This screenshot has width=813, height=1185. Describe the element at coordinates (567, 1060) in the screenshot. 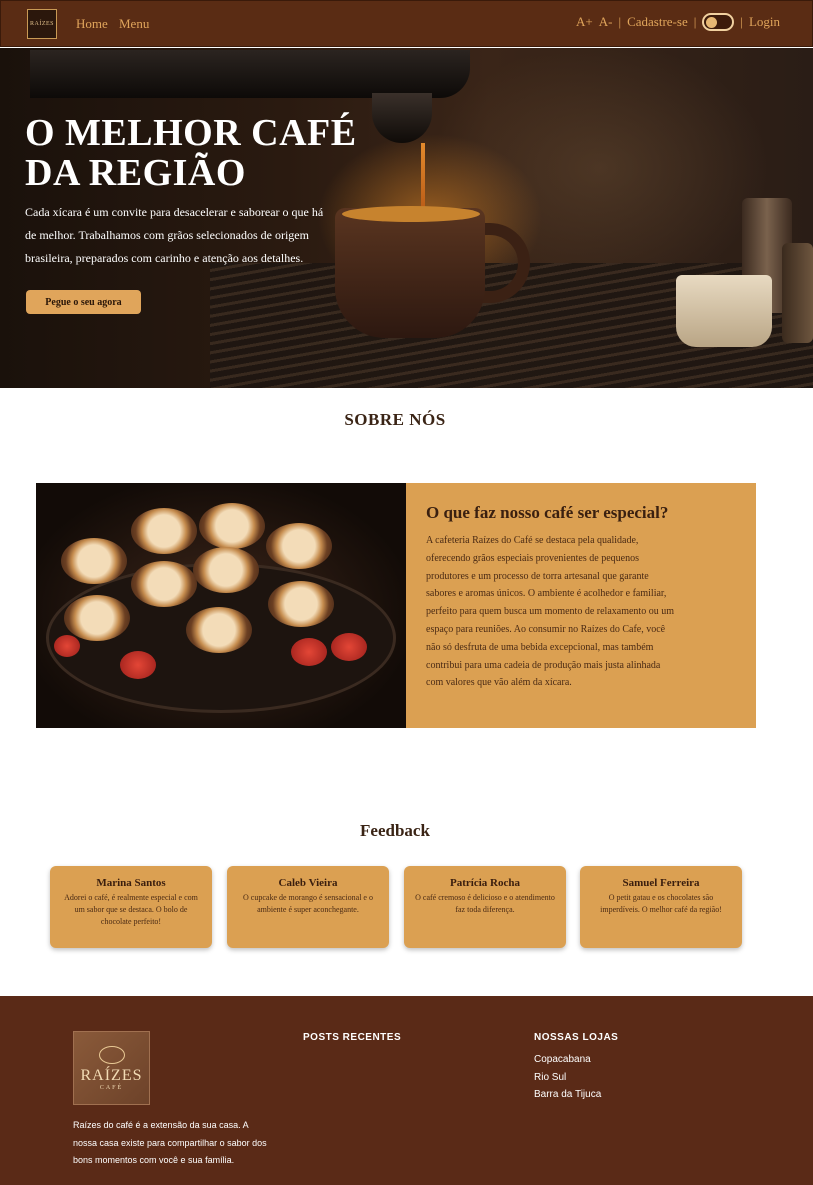

I see `store-link-copacabana: Copacabana` at that location.